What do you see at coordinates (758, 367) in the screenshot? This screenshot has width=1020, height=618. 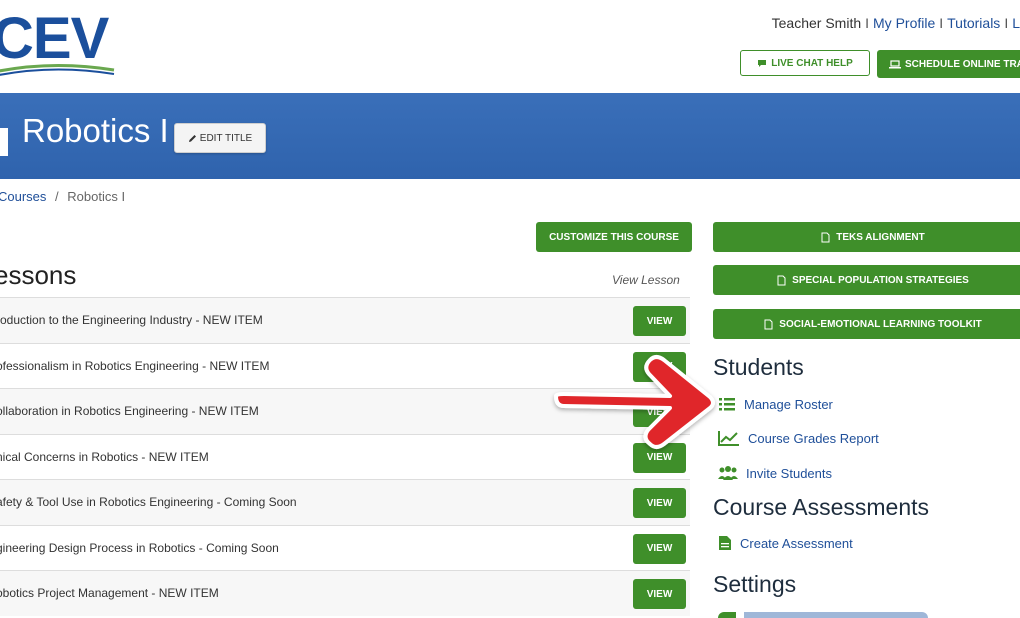 I see `students-heading: Students` at bounding box center [758, 367].